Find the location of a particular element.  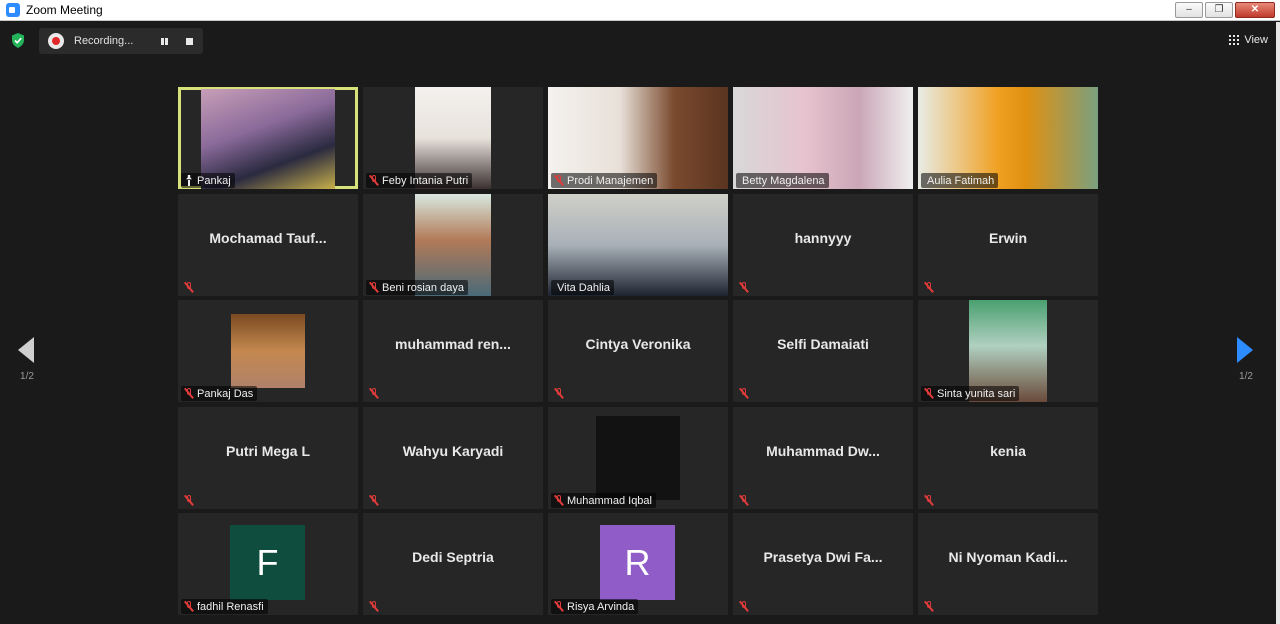

participant-tile: Selfi Damaiati is located at coordinates (823, 351).